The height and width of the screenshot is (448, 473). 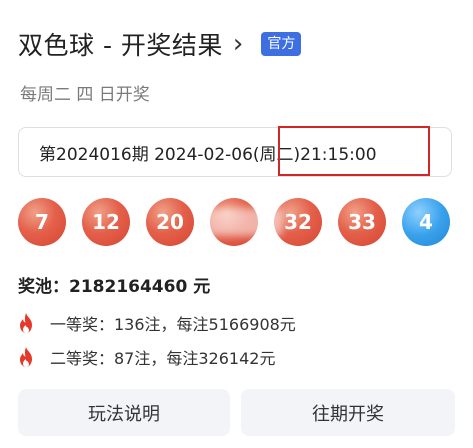 I want to click on prize-text: 二等奖：87注，每注326142元, so click(x=163, y=358).